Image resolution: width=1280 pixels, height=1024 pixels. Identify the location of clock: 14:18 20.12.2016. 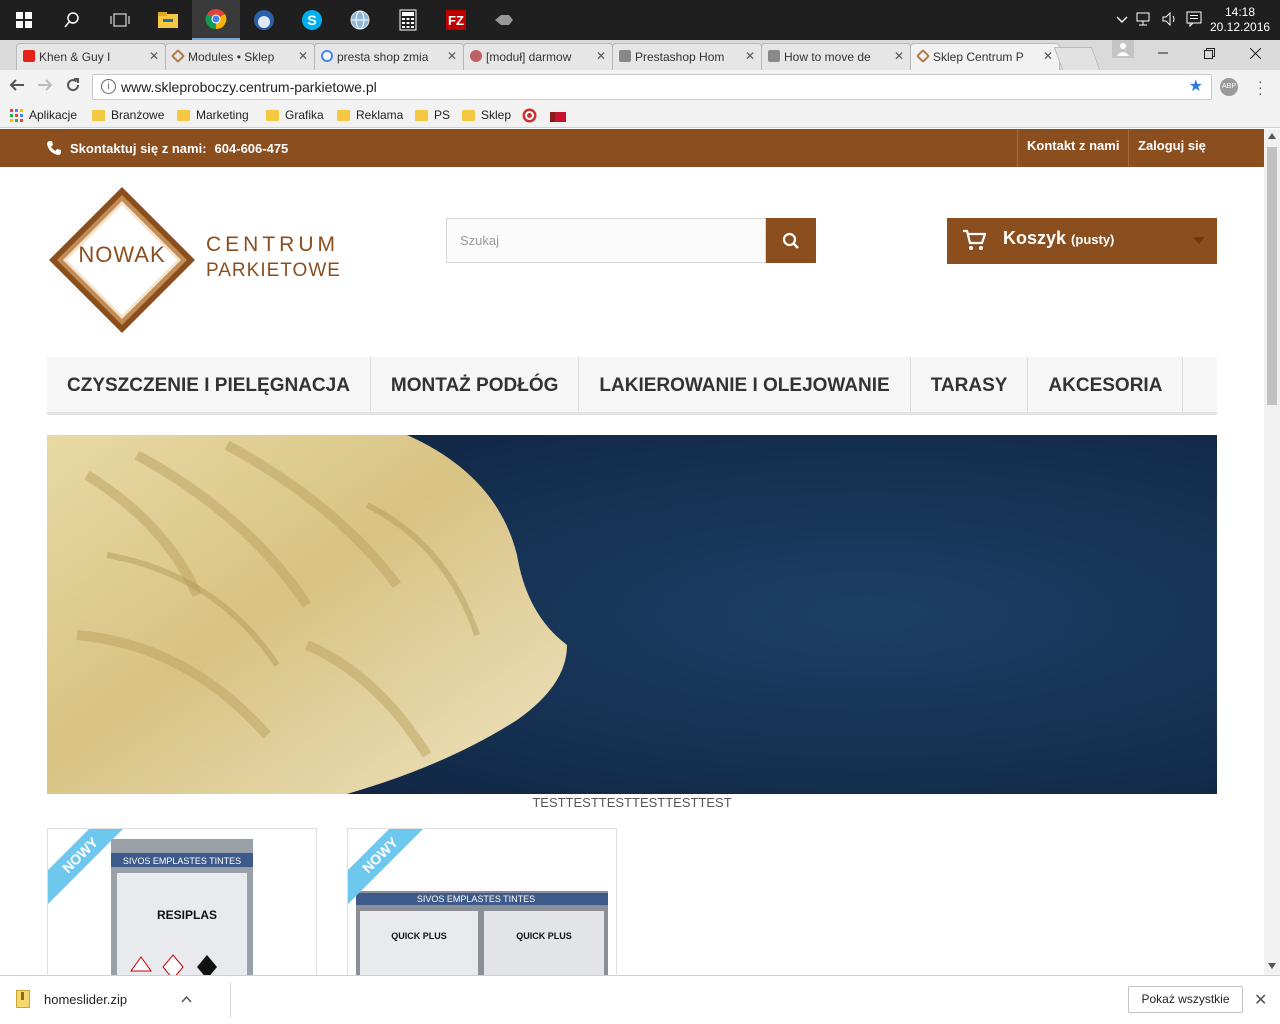
(1240, 20).